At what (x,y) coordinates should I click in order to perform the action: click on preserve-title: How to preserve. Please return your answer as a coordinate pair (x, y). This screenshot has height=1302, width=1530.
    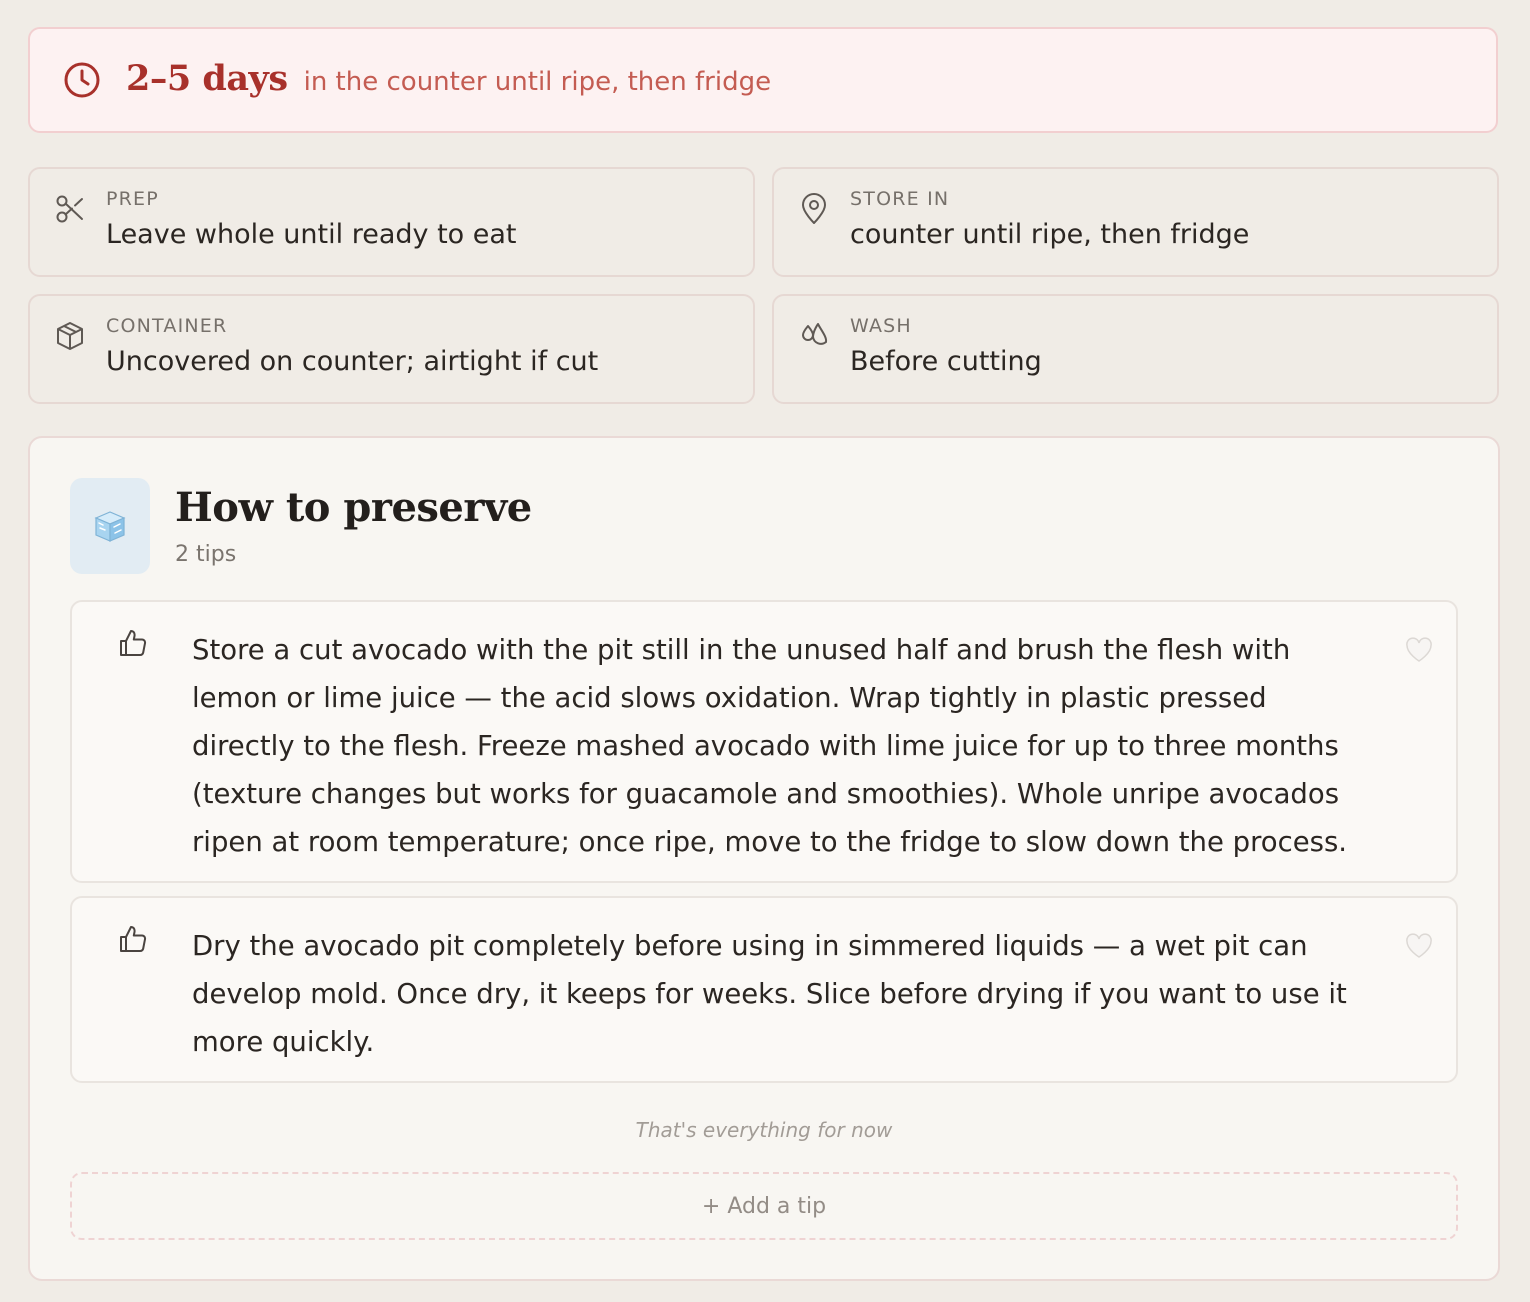
    Looking at the image, I should click on (353, 507).